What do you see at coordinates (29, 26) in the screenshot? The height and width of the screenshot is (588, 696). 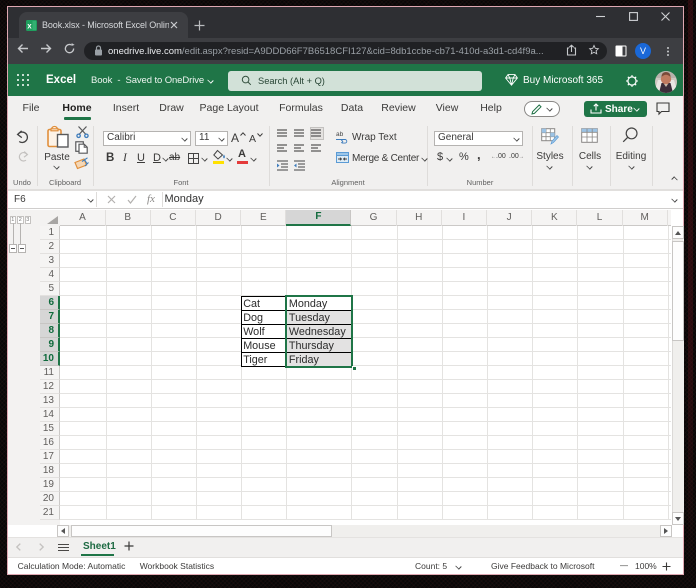 I see `svg-text: x` at bounding box center [29, 26].